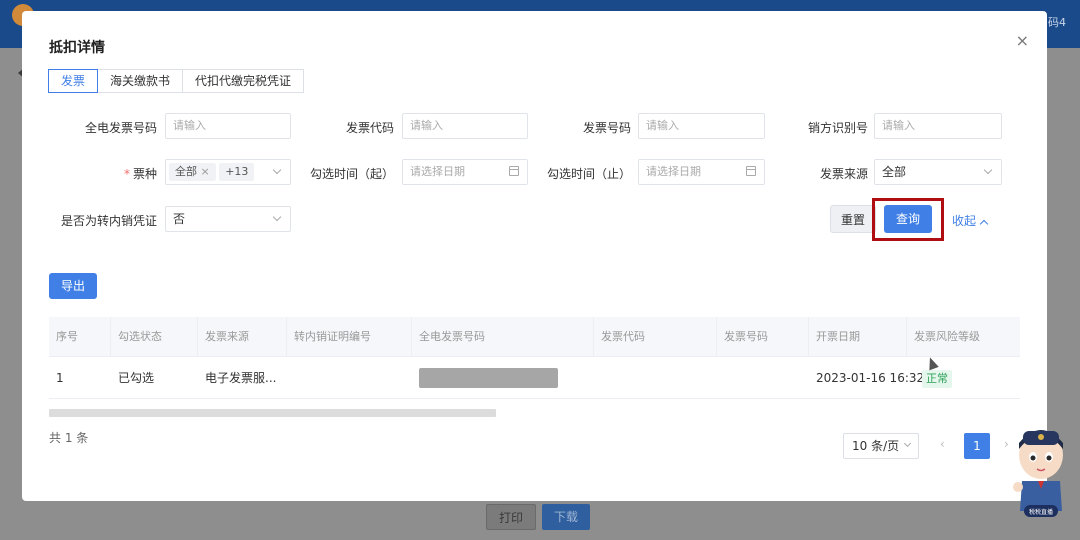 Image resolution: width=1080 pixels, height=540 pixels. What do you see at coordinates (503, 337) in the screenshot?
I see `column-header: 全电发票号码` at bounding box center [503, 337].